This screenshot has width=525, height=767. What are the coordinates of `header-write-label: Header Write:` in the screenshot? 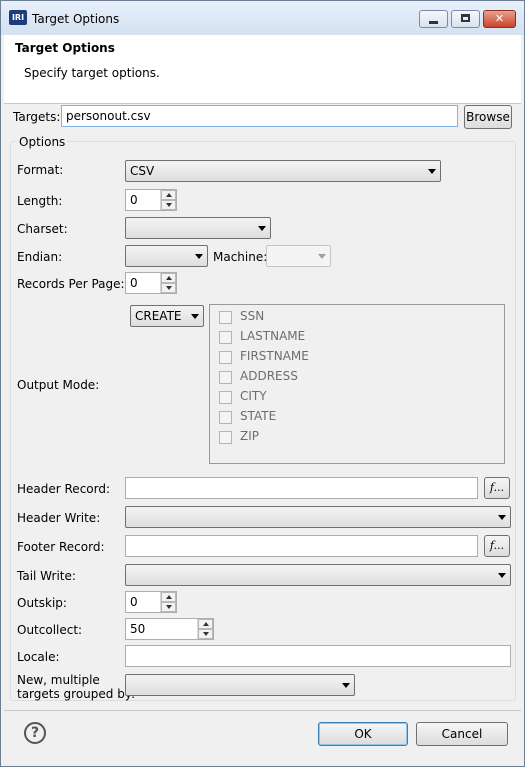 It's located at (59, 518).